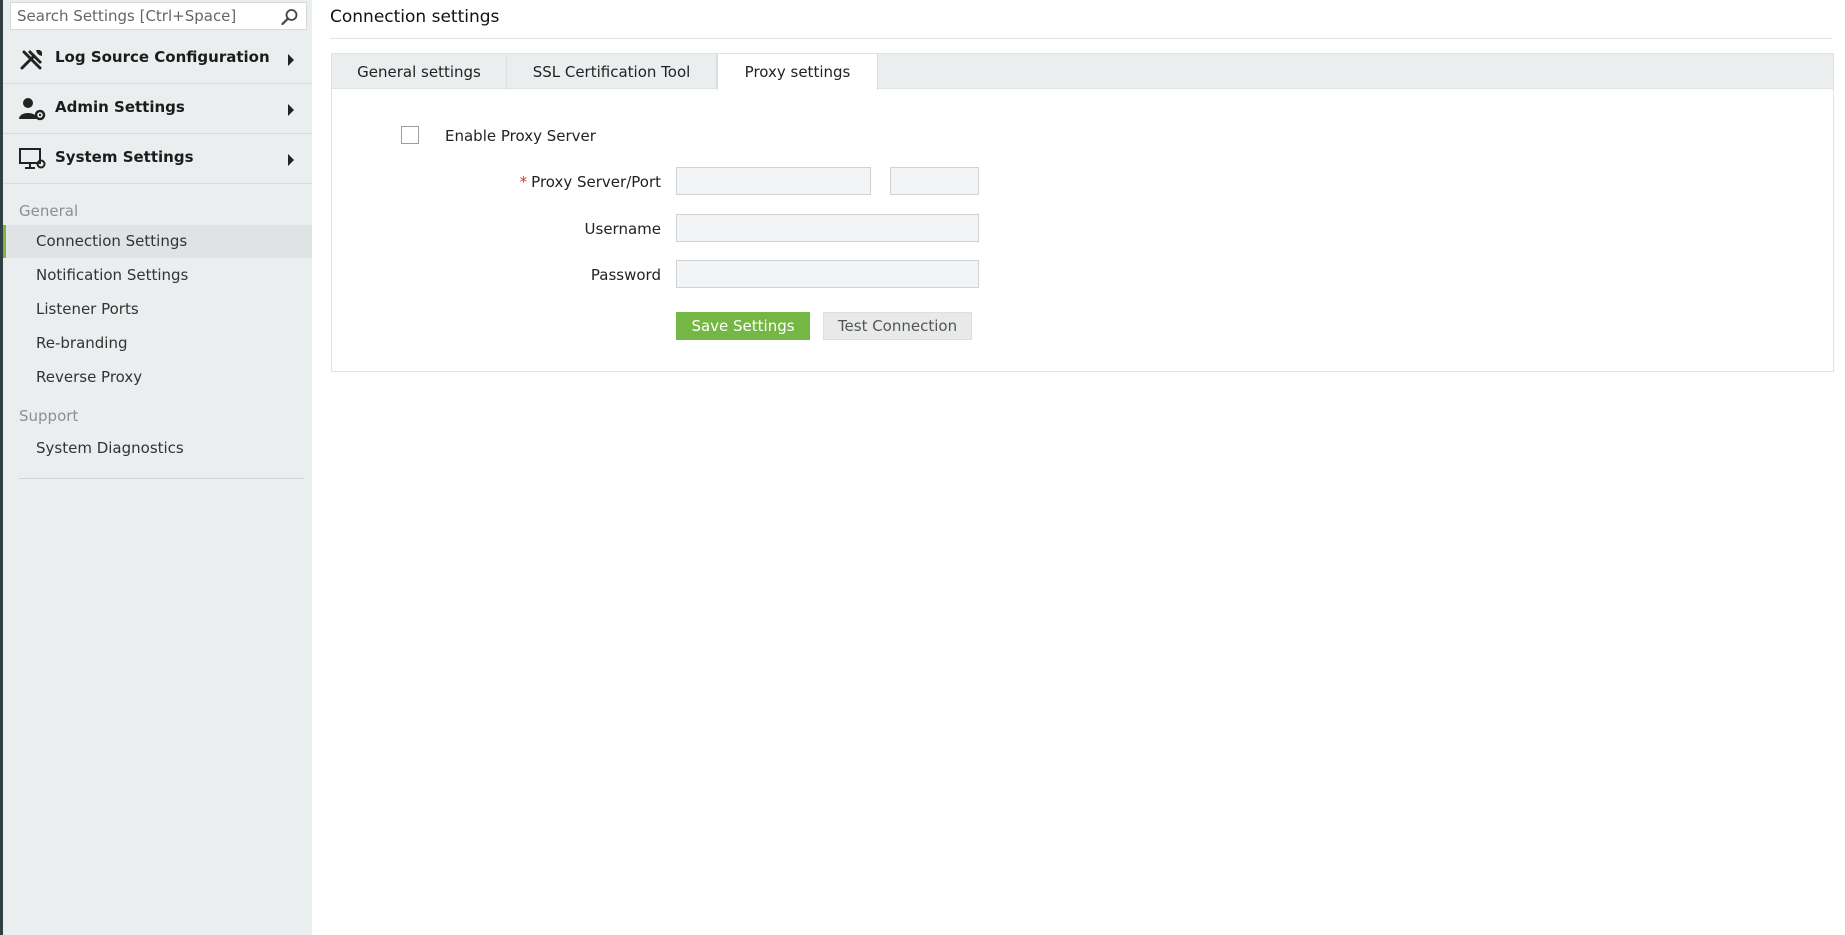 The height and width of the screenshot is (935, 1845). What do you see at coordinates (124, 157) in the screenshot?
I see `menu-label: System Settings` at bounding box center [124, 157].